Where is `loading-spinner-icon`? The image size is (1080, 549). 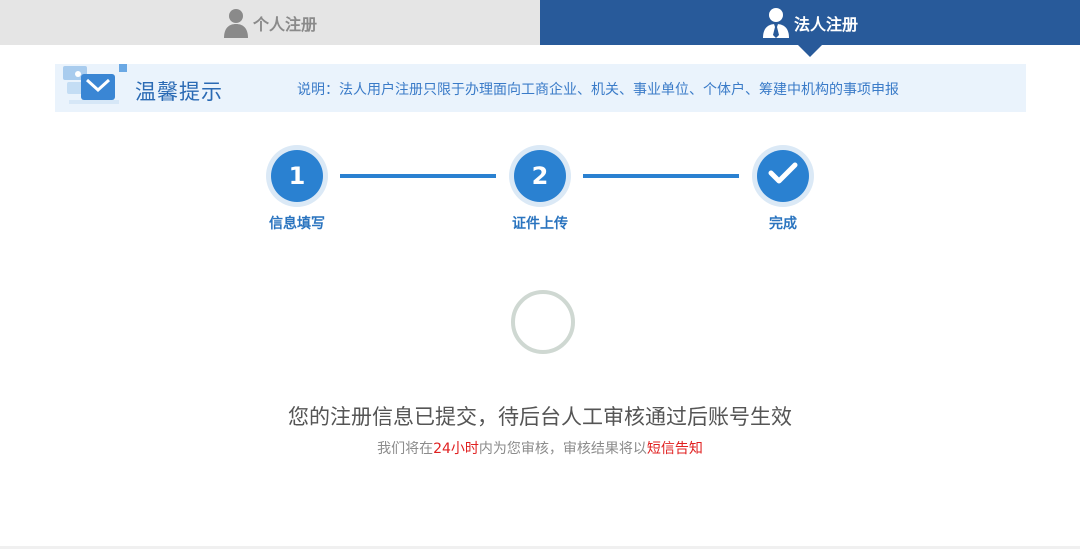
loading-spinner-icon is located at coordinates (543, 322).